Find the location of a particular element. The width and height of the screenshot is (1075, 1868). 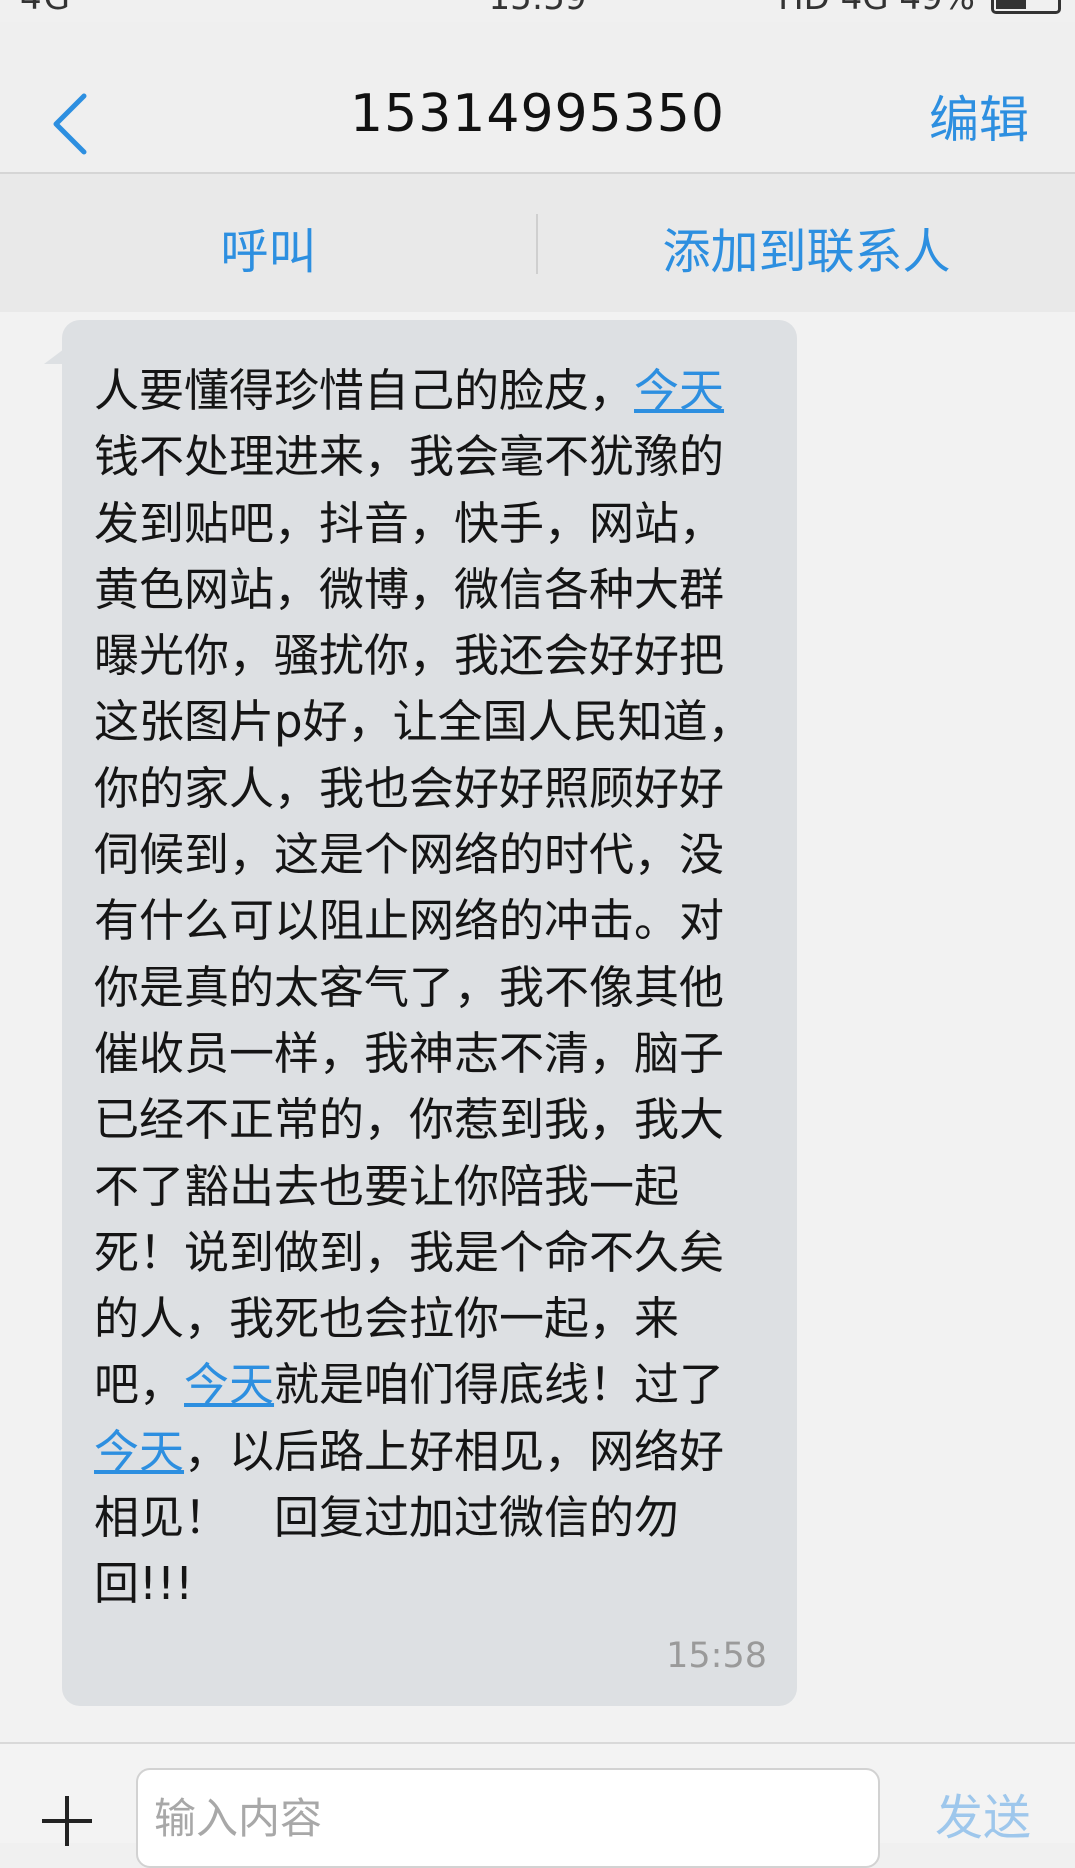

battery-icon is located at coordinates (1026, 7).